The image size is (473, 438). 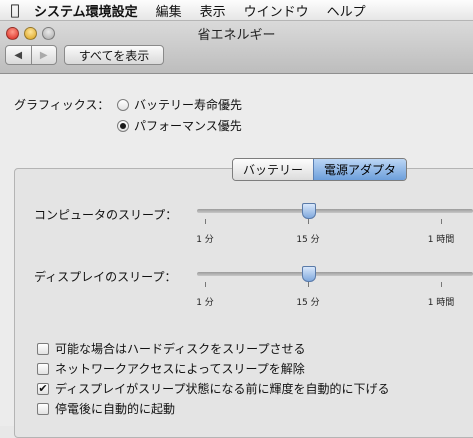 I want to click on menu-view: 表示, so click(x=213, y=10).